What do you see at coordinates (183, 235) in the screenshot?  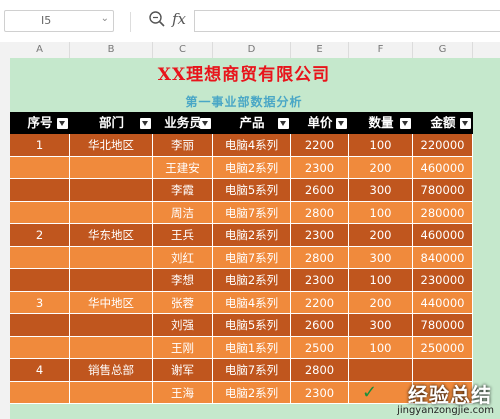 I see `cell-salesperson: 王兵` at bounding box center [183, 235].